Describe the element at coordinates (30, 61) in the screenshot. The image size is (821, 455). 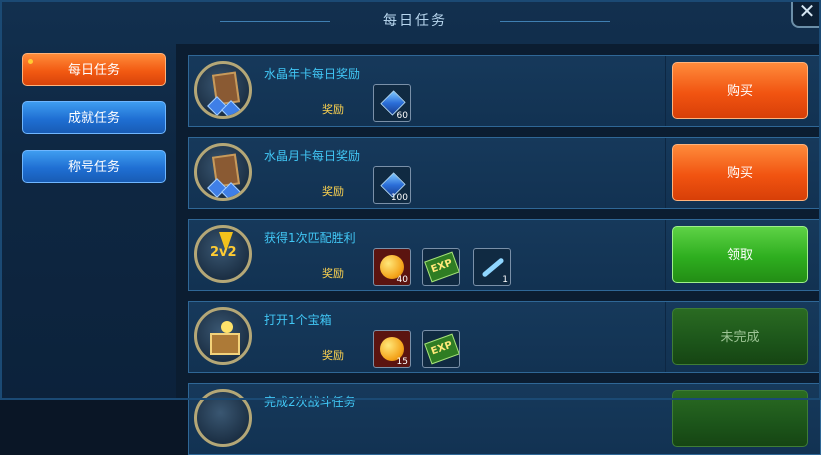
I see `notification-dot-icon` at that location.